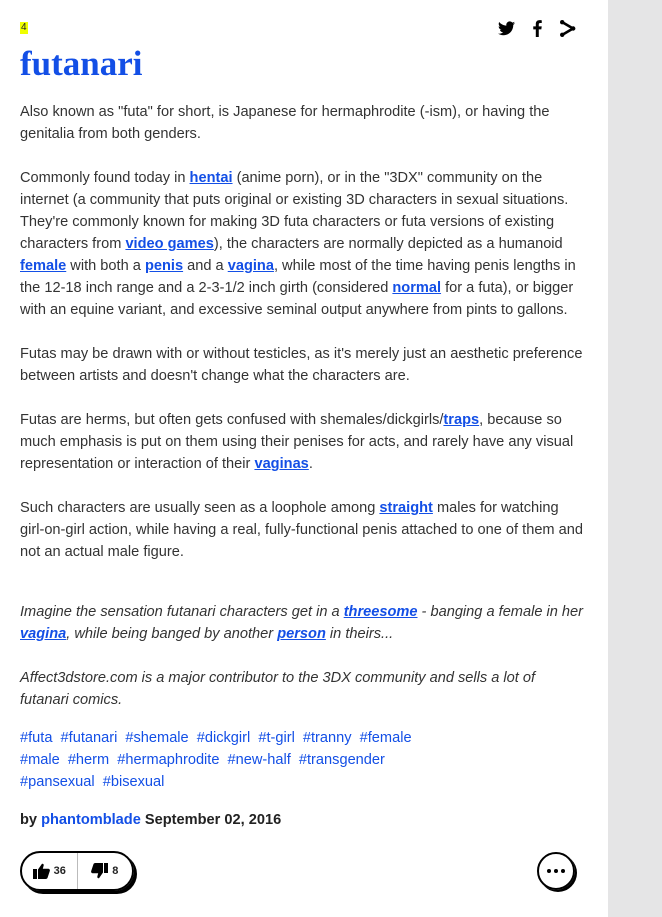 The width and height of the screenshot is (662, 917). I want to click on rank-badge: 4, so click(24, 28).